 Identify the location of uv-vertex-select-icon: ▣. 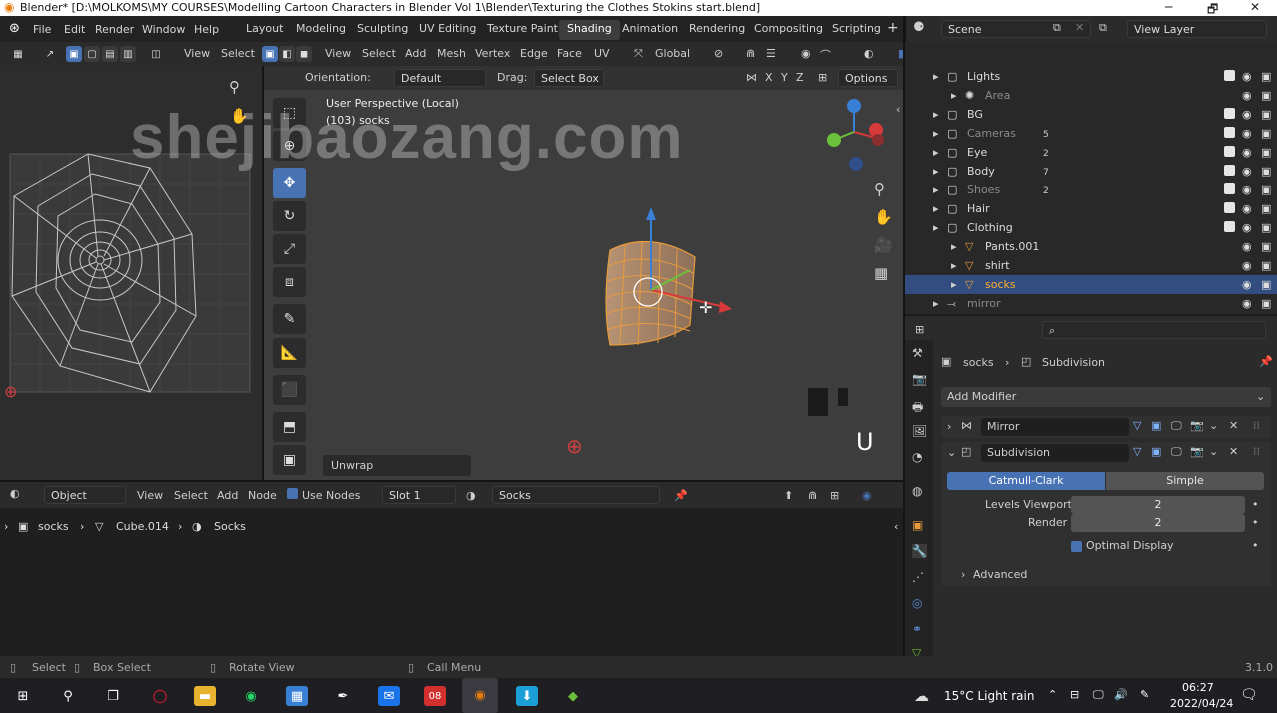
(74, 54).